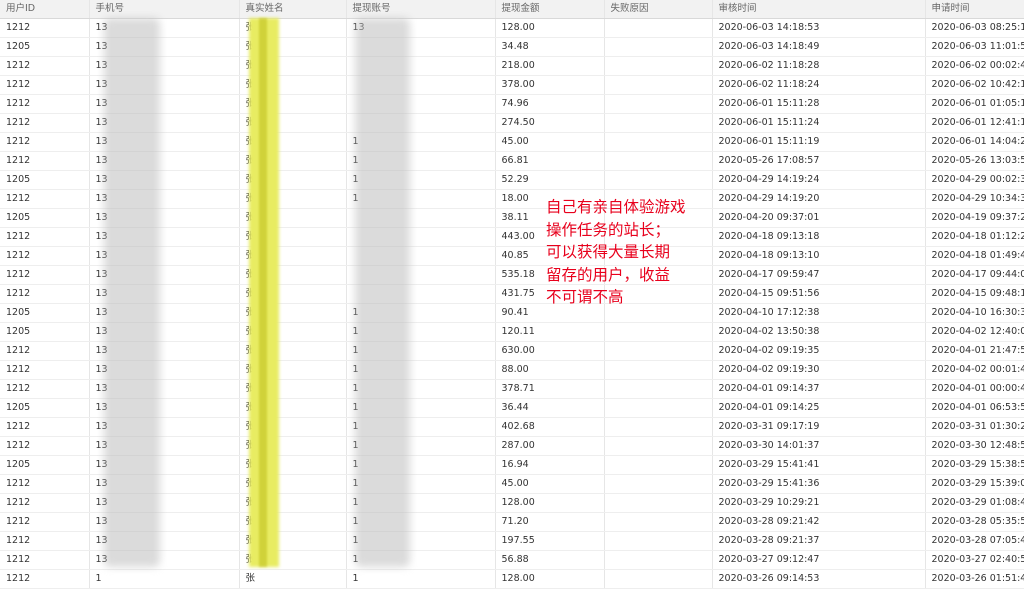 Image resolution: width=1024 pixels, height=589 pixels. I want to click on review-time-cell: 2020-04-01 09:14:25, so click(819, 408).